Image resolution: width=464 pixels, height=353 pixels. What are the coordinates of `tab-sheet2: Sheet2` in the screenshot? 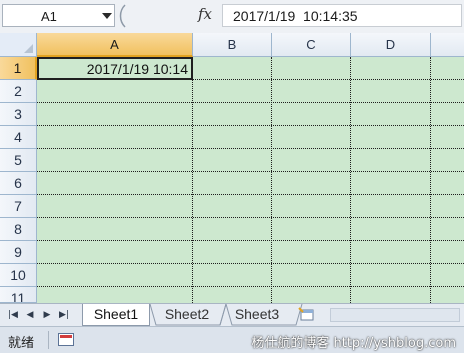 It's located at (187, 315).